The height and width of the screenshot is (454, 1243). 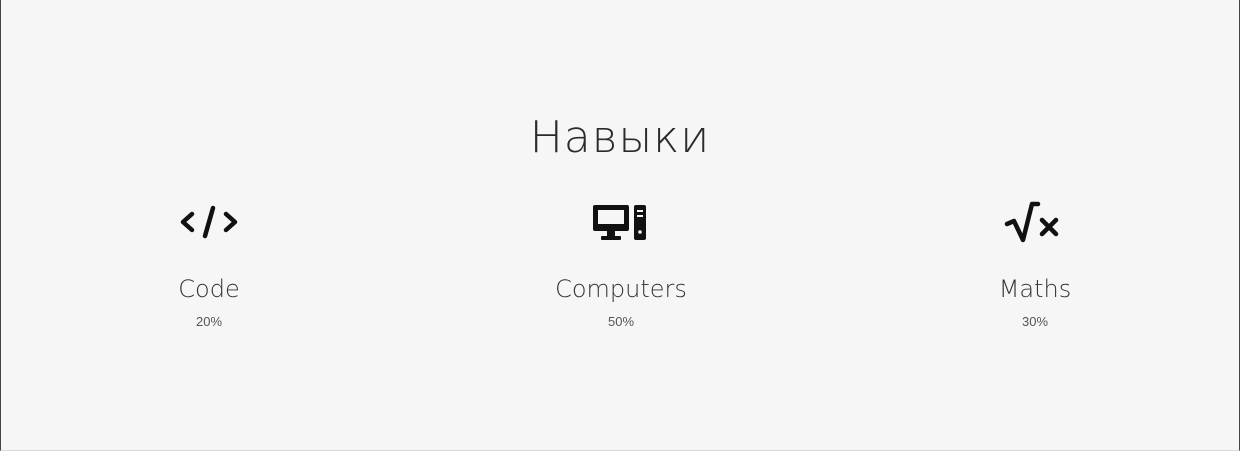 I want to click on skill-percent: 20%, so click(x=209, y=321).